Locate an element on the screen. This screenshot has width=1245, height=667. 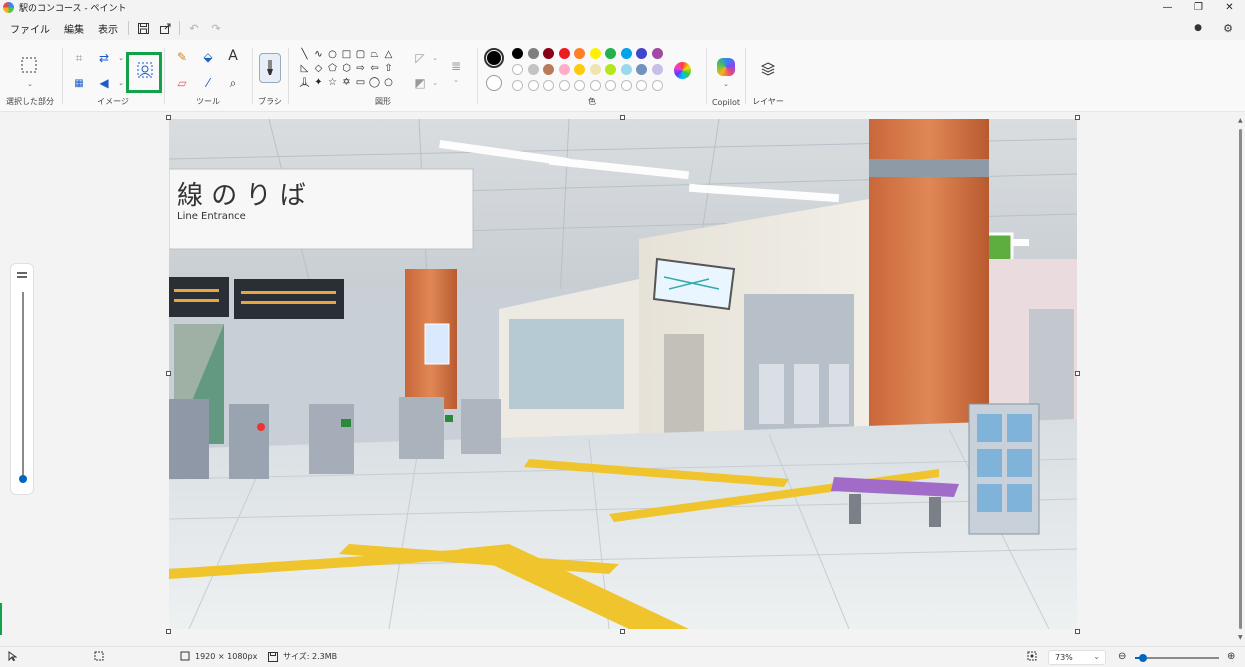
scroll-down-arrow-icon: ▼ is located at coordinates (1240, 637).